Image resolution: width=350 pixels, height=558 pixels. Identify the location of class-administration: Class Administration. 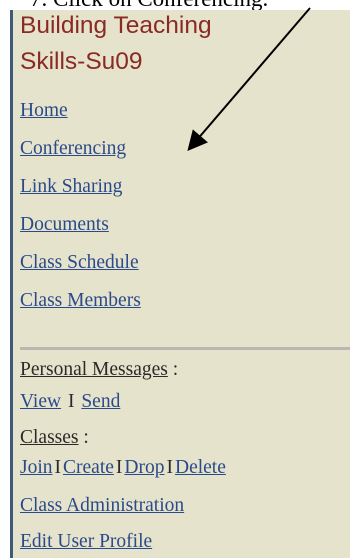
(102, 506).